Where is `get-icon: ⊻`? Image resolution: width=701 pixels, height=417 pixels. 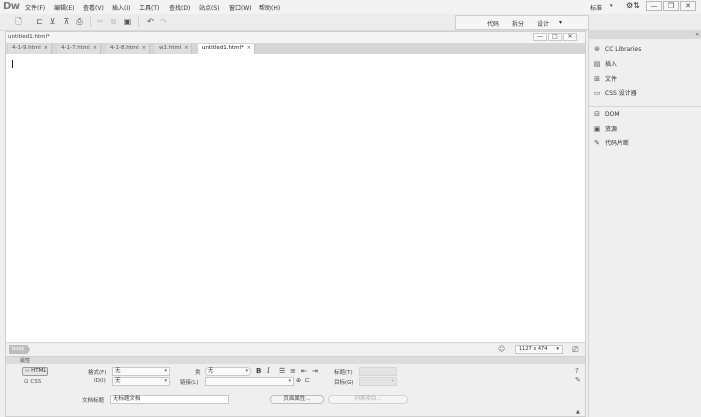
get-icon: ⊻ is located at coordinates (52, 22).